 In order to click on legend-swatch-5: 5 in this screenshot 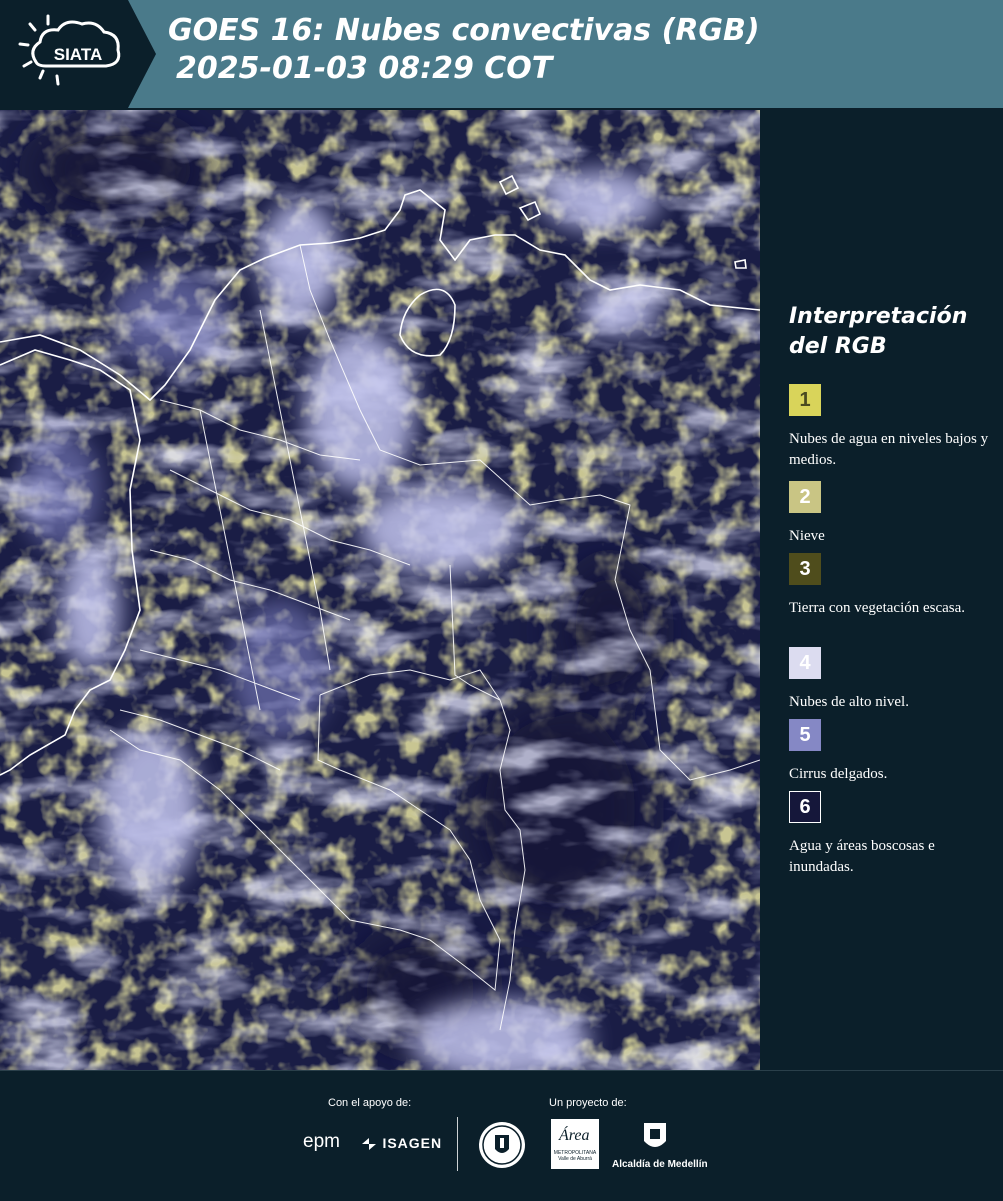, I will do `click(805, 735)`.